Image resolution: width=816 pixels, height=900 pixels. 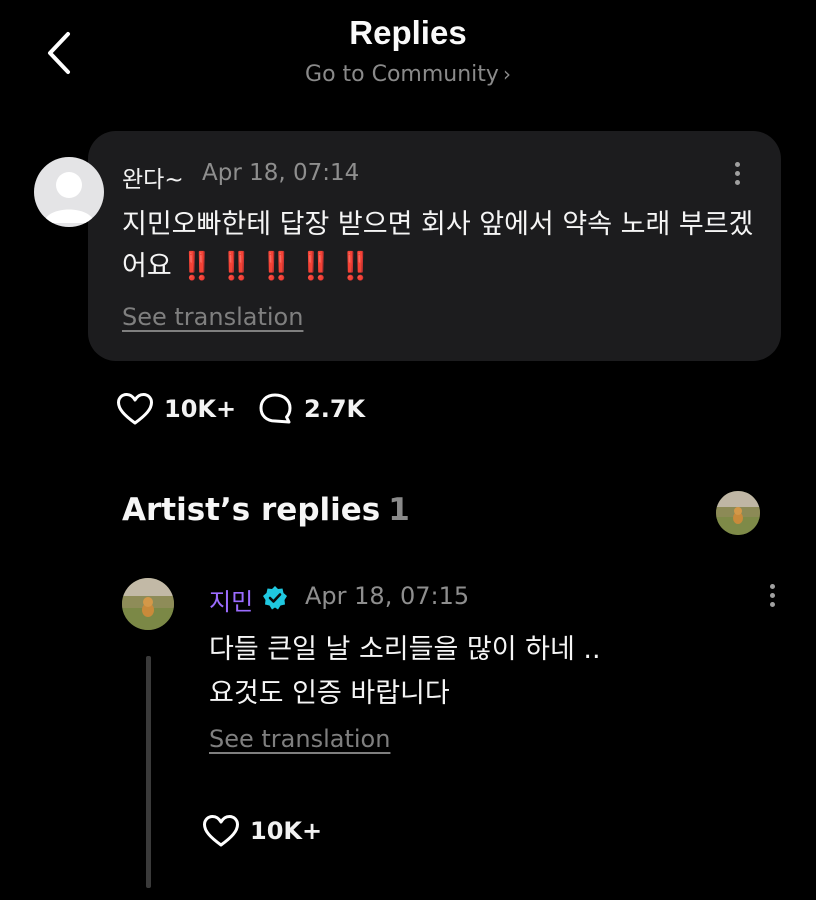 I want to click on see-translation-link: See translation, so click(x=212, y=317).